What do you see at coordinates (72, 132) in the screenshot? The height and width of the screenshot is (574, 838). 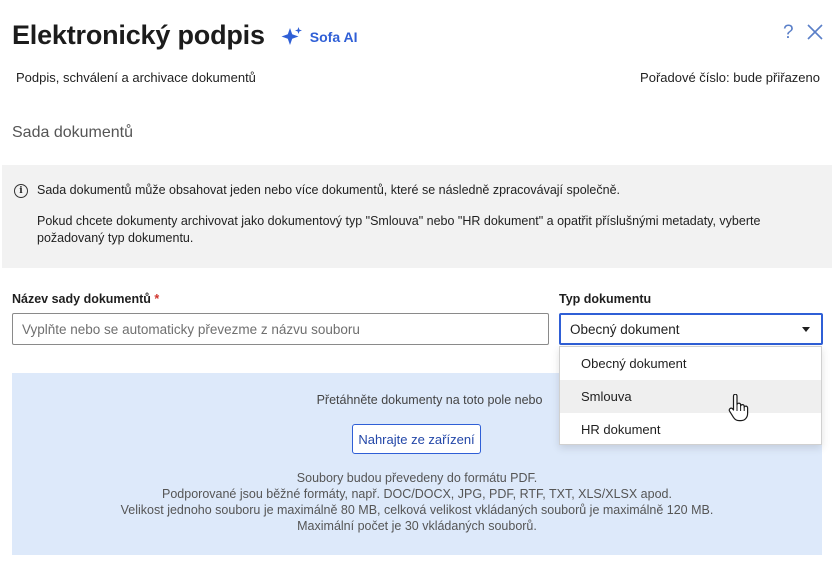 I see `section-title: Sada dokumentů` at bounding box center [72, 132].